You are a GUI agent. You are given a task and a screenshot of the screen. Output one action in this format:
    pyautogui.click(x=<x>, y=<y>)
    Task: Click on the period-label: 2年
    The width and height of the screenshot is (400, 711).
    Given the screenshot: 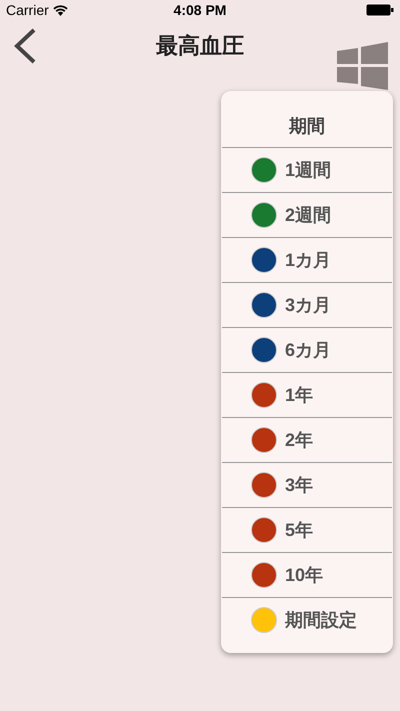 What is the action you would take?
    pyautogui.click(x=299, y=440)
    